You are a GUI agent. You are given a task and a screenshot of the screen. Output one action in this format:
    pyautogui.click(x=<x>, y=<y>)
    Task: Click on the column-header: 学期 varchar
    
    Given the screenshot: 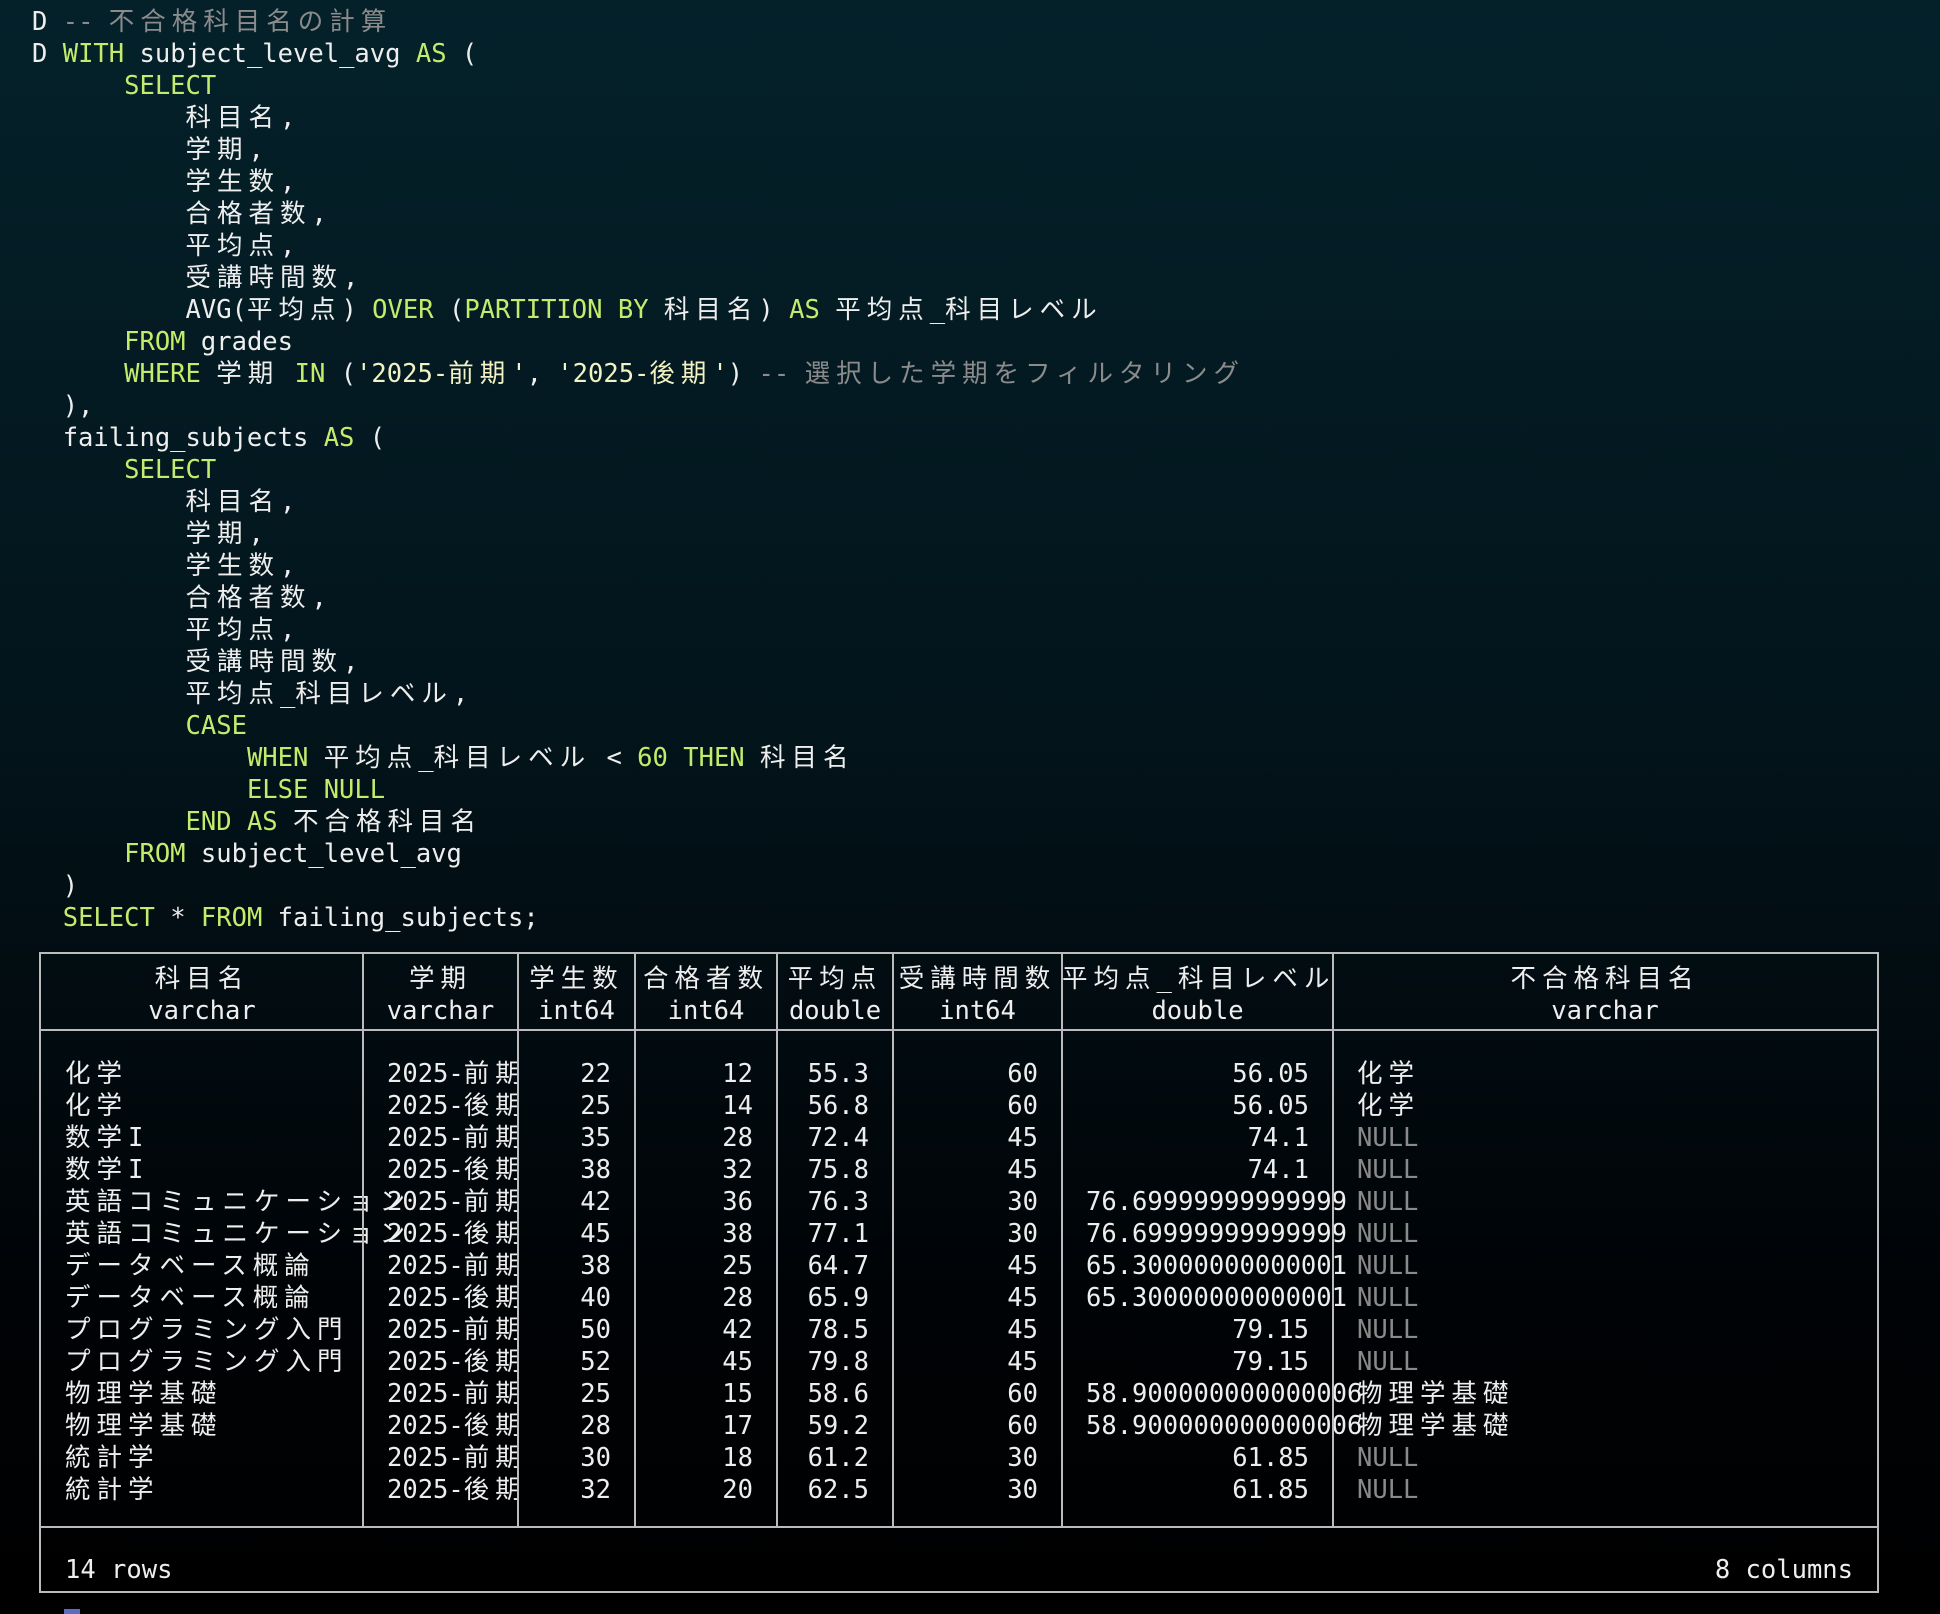 What is the action you would take?
    pyautogui.click(x=440, y=995)
    